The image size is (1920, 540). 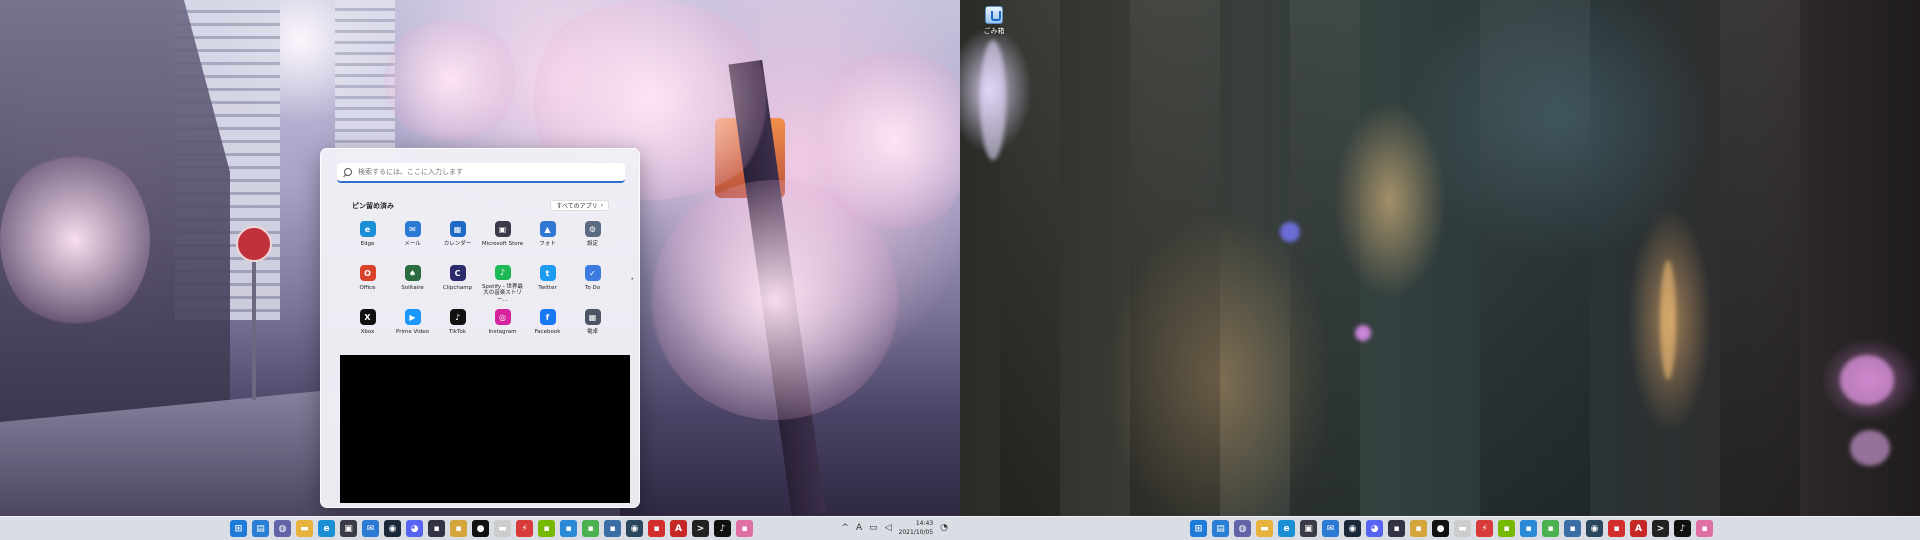 What do you see at coordinates (944, 528) in the screenshot?
I see `notification-icon: ◔` at bounding box center [944, 528].